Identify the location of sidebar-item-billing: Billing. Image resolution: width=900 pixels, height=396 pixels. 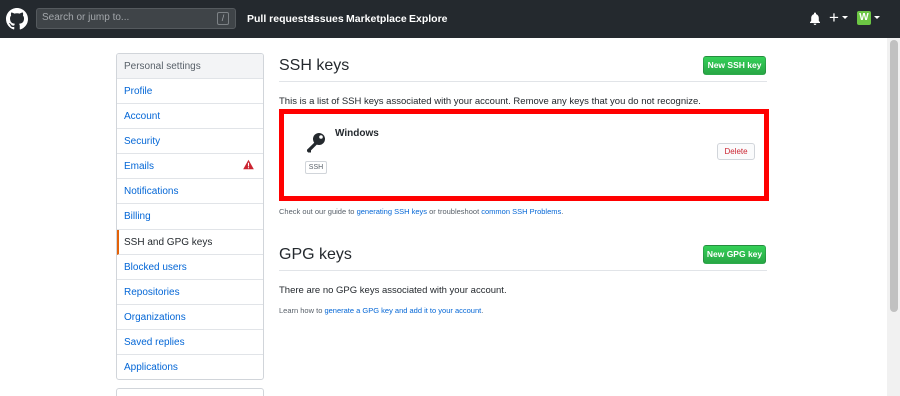
(190, 217).